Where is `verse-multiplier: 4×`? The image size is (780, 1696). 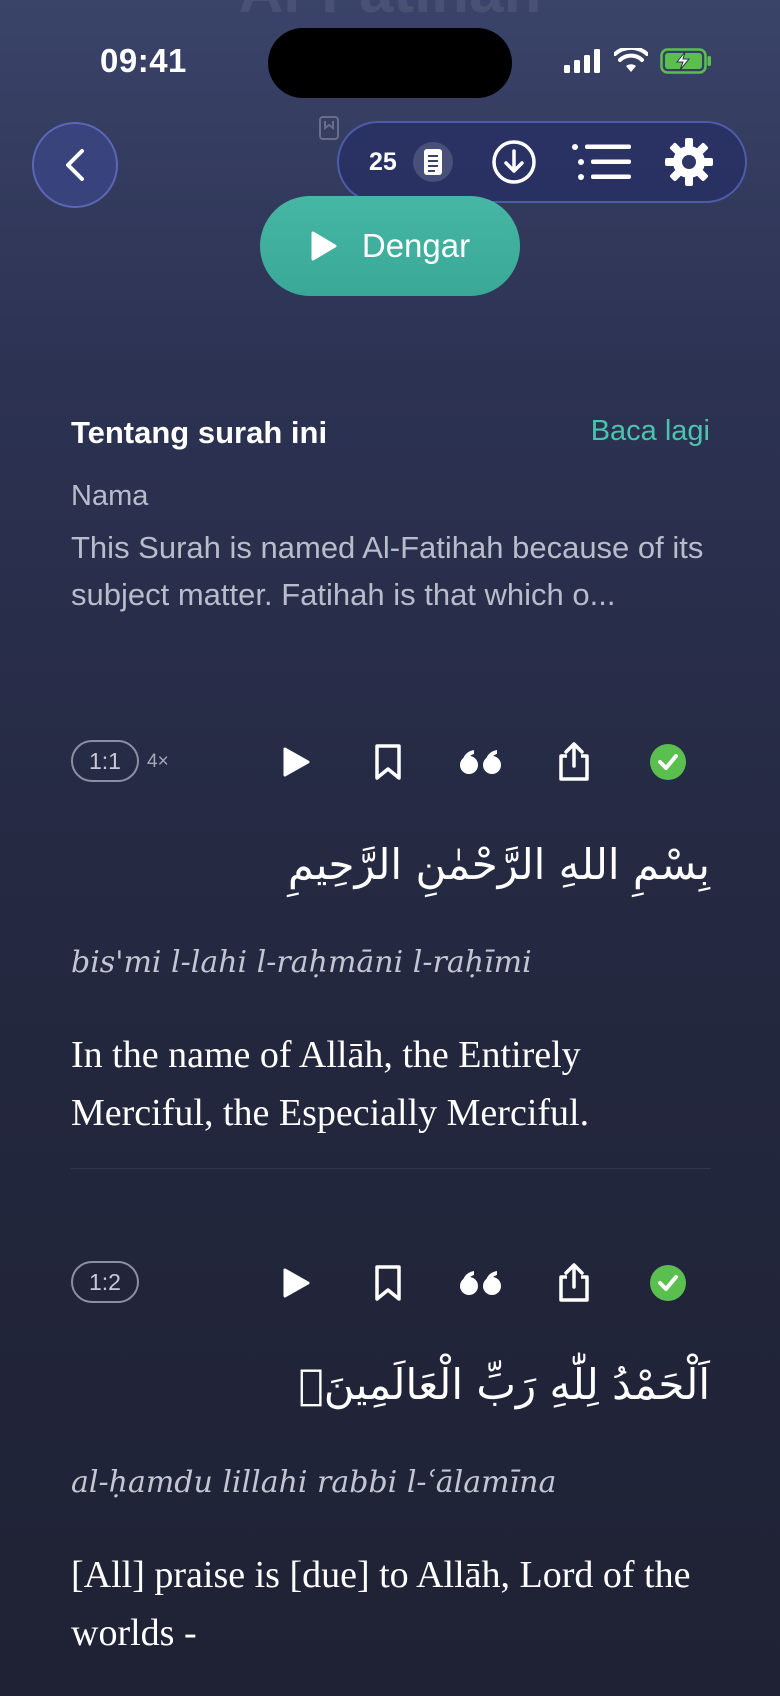
verse-multiplier: 4× is located at coordinates (158, 761).